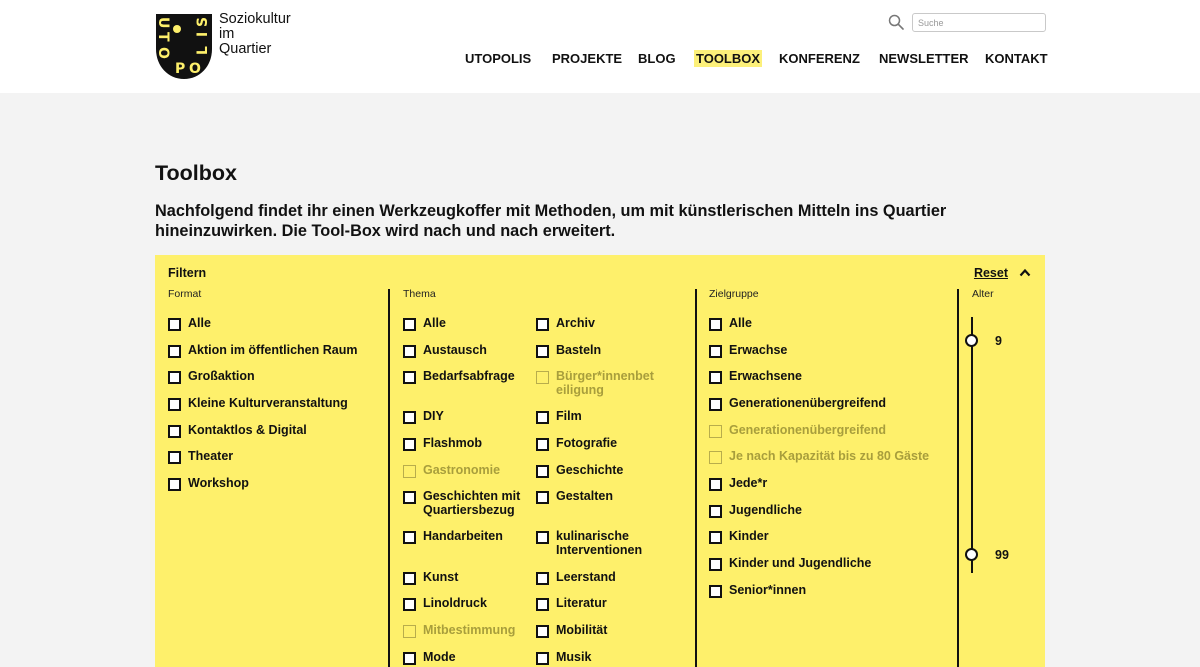 The image size is (1200, 667). What do you see at coordinates (730, 323) in the screenshot?
I see `zielgruppe-option-alle: Alle` at bounding box center [730, 323].